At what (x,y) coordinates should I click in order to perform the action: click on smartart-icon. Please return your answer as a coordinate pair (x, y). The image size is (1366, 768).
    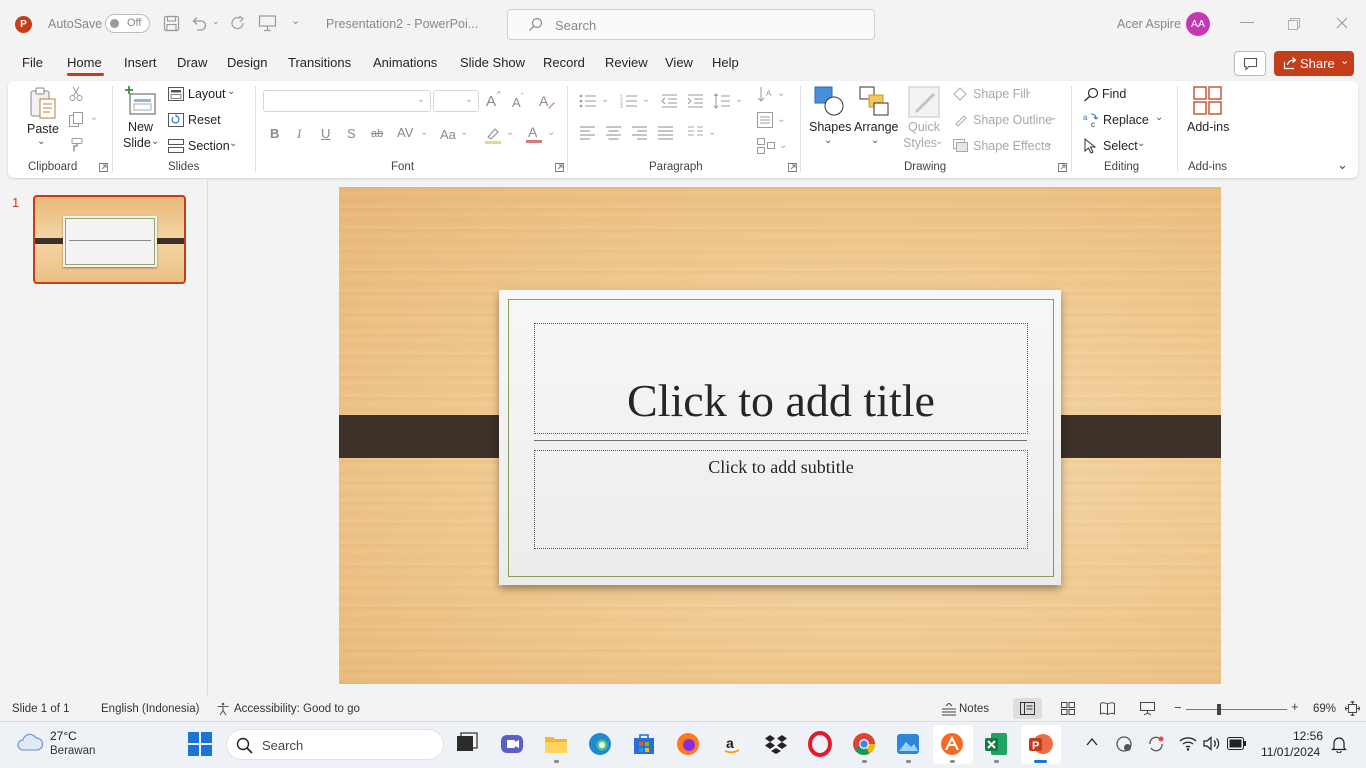
    Looking at the image, I should click on (766, 146).